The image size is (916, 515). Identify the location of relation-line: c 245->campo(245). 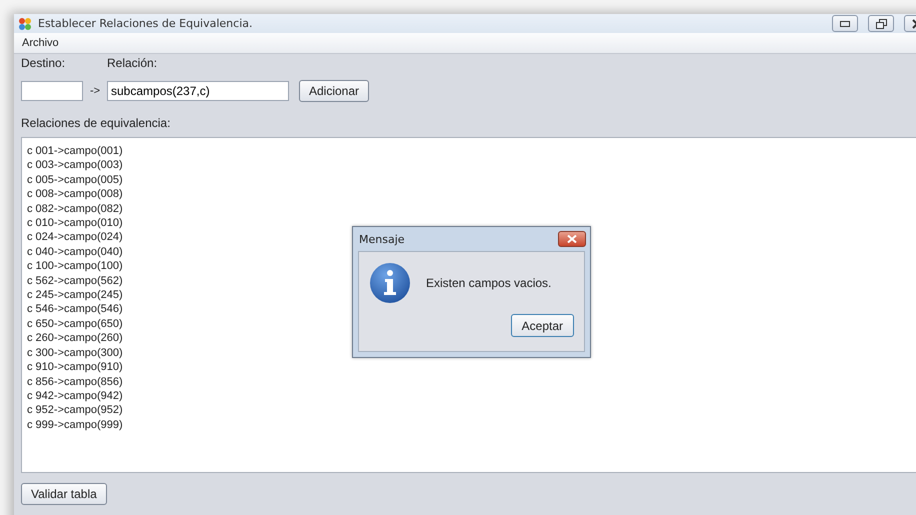
(75, 295).